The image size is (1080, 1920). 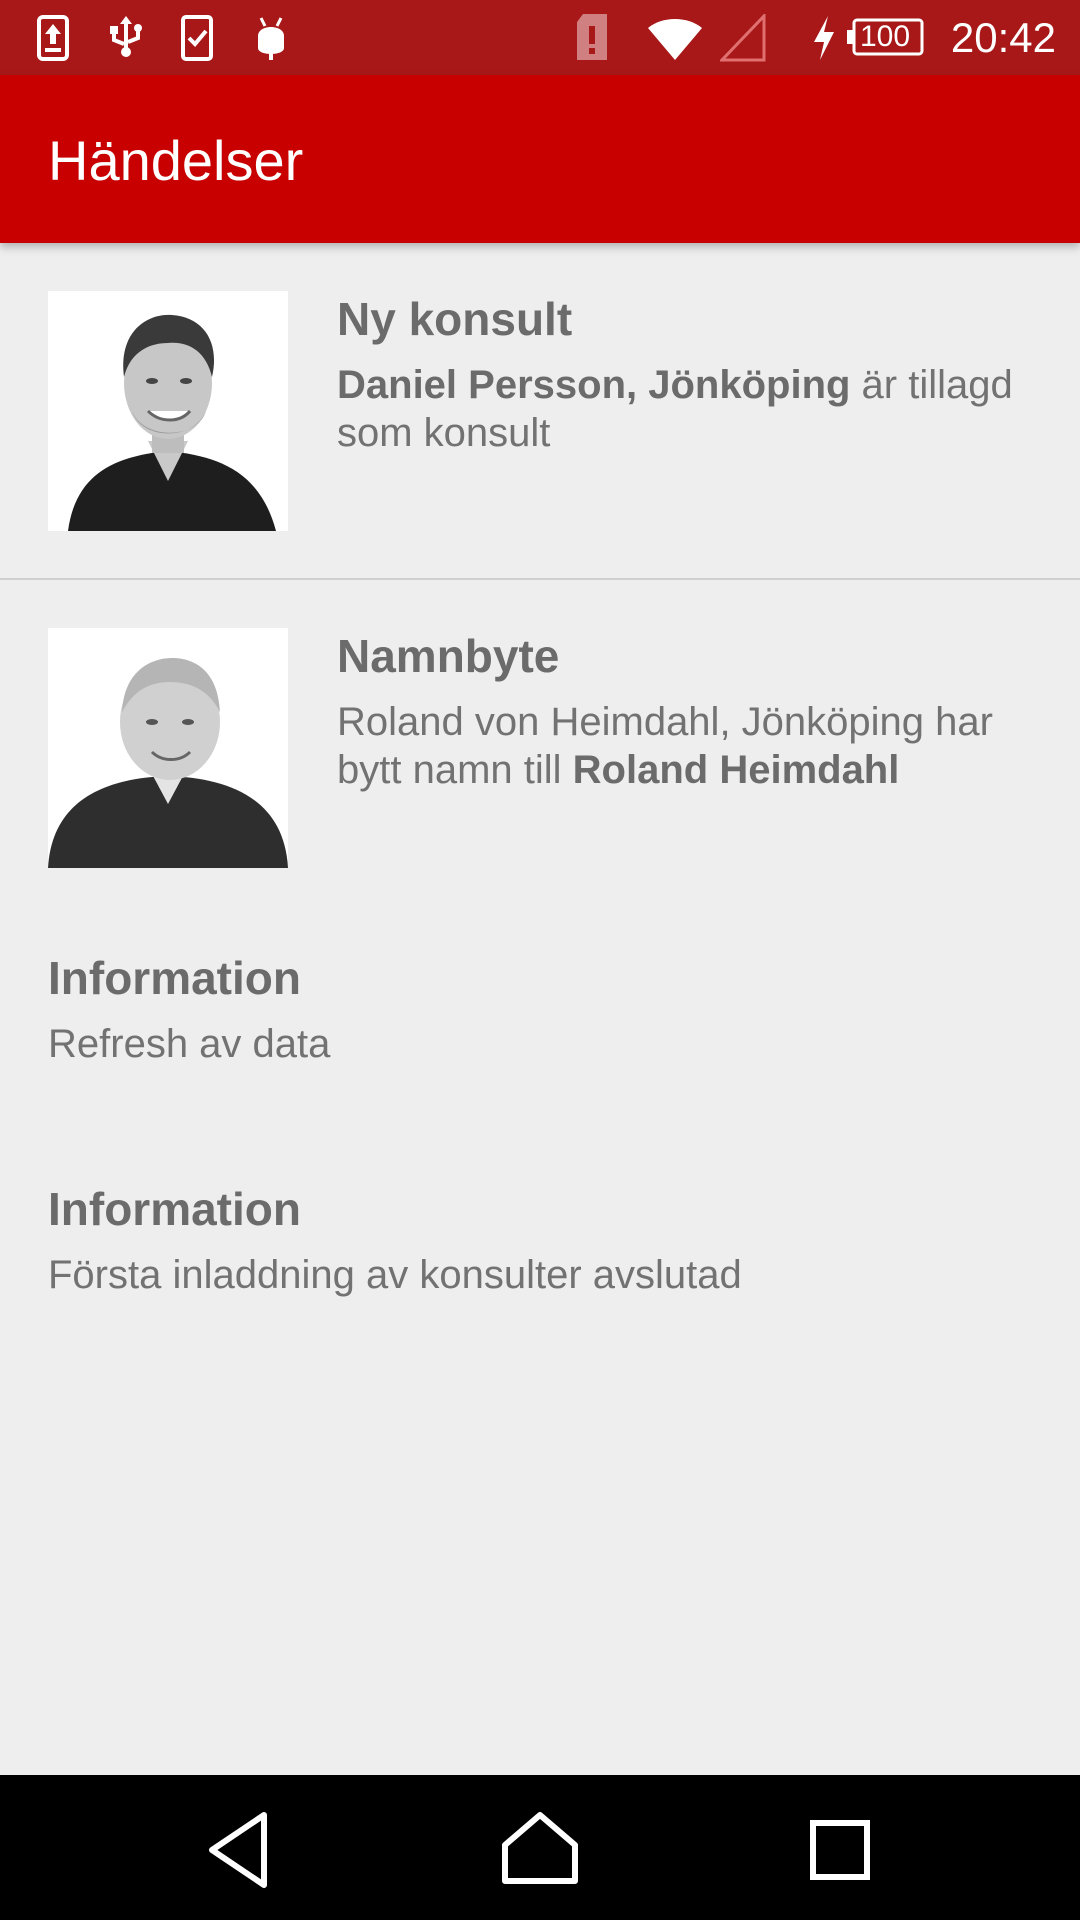 I want to click on status-bar: 100 20:42, so click(x=540, y=37).